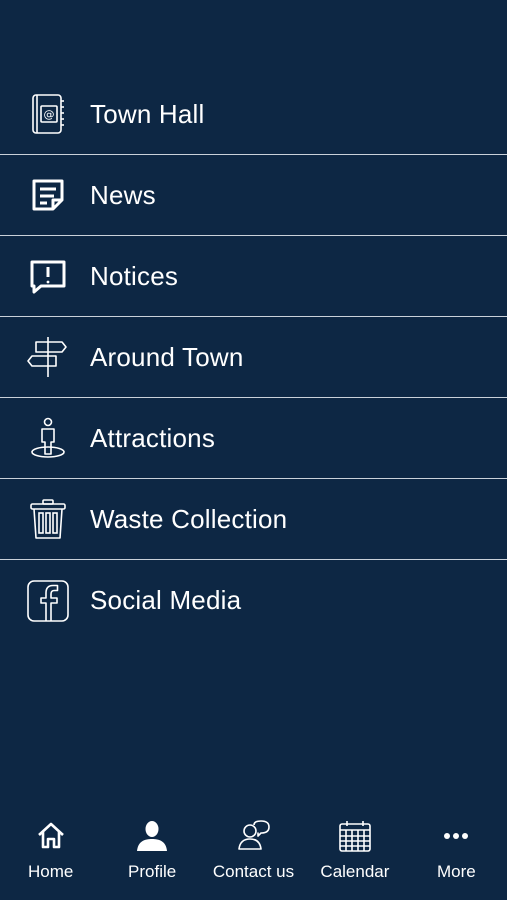 The image size is (507, 900). Describe the element at coordinates (355, 871) in the screenshot. I see `tab-label: Calendar` at that location.